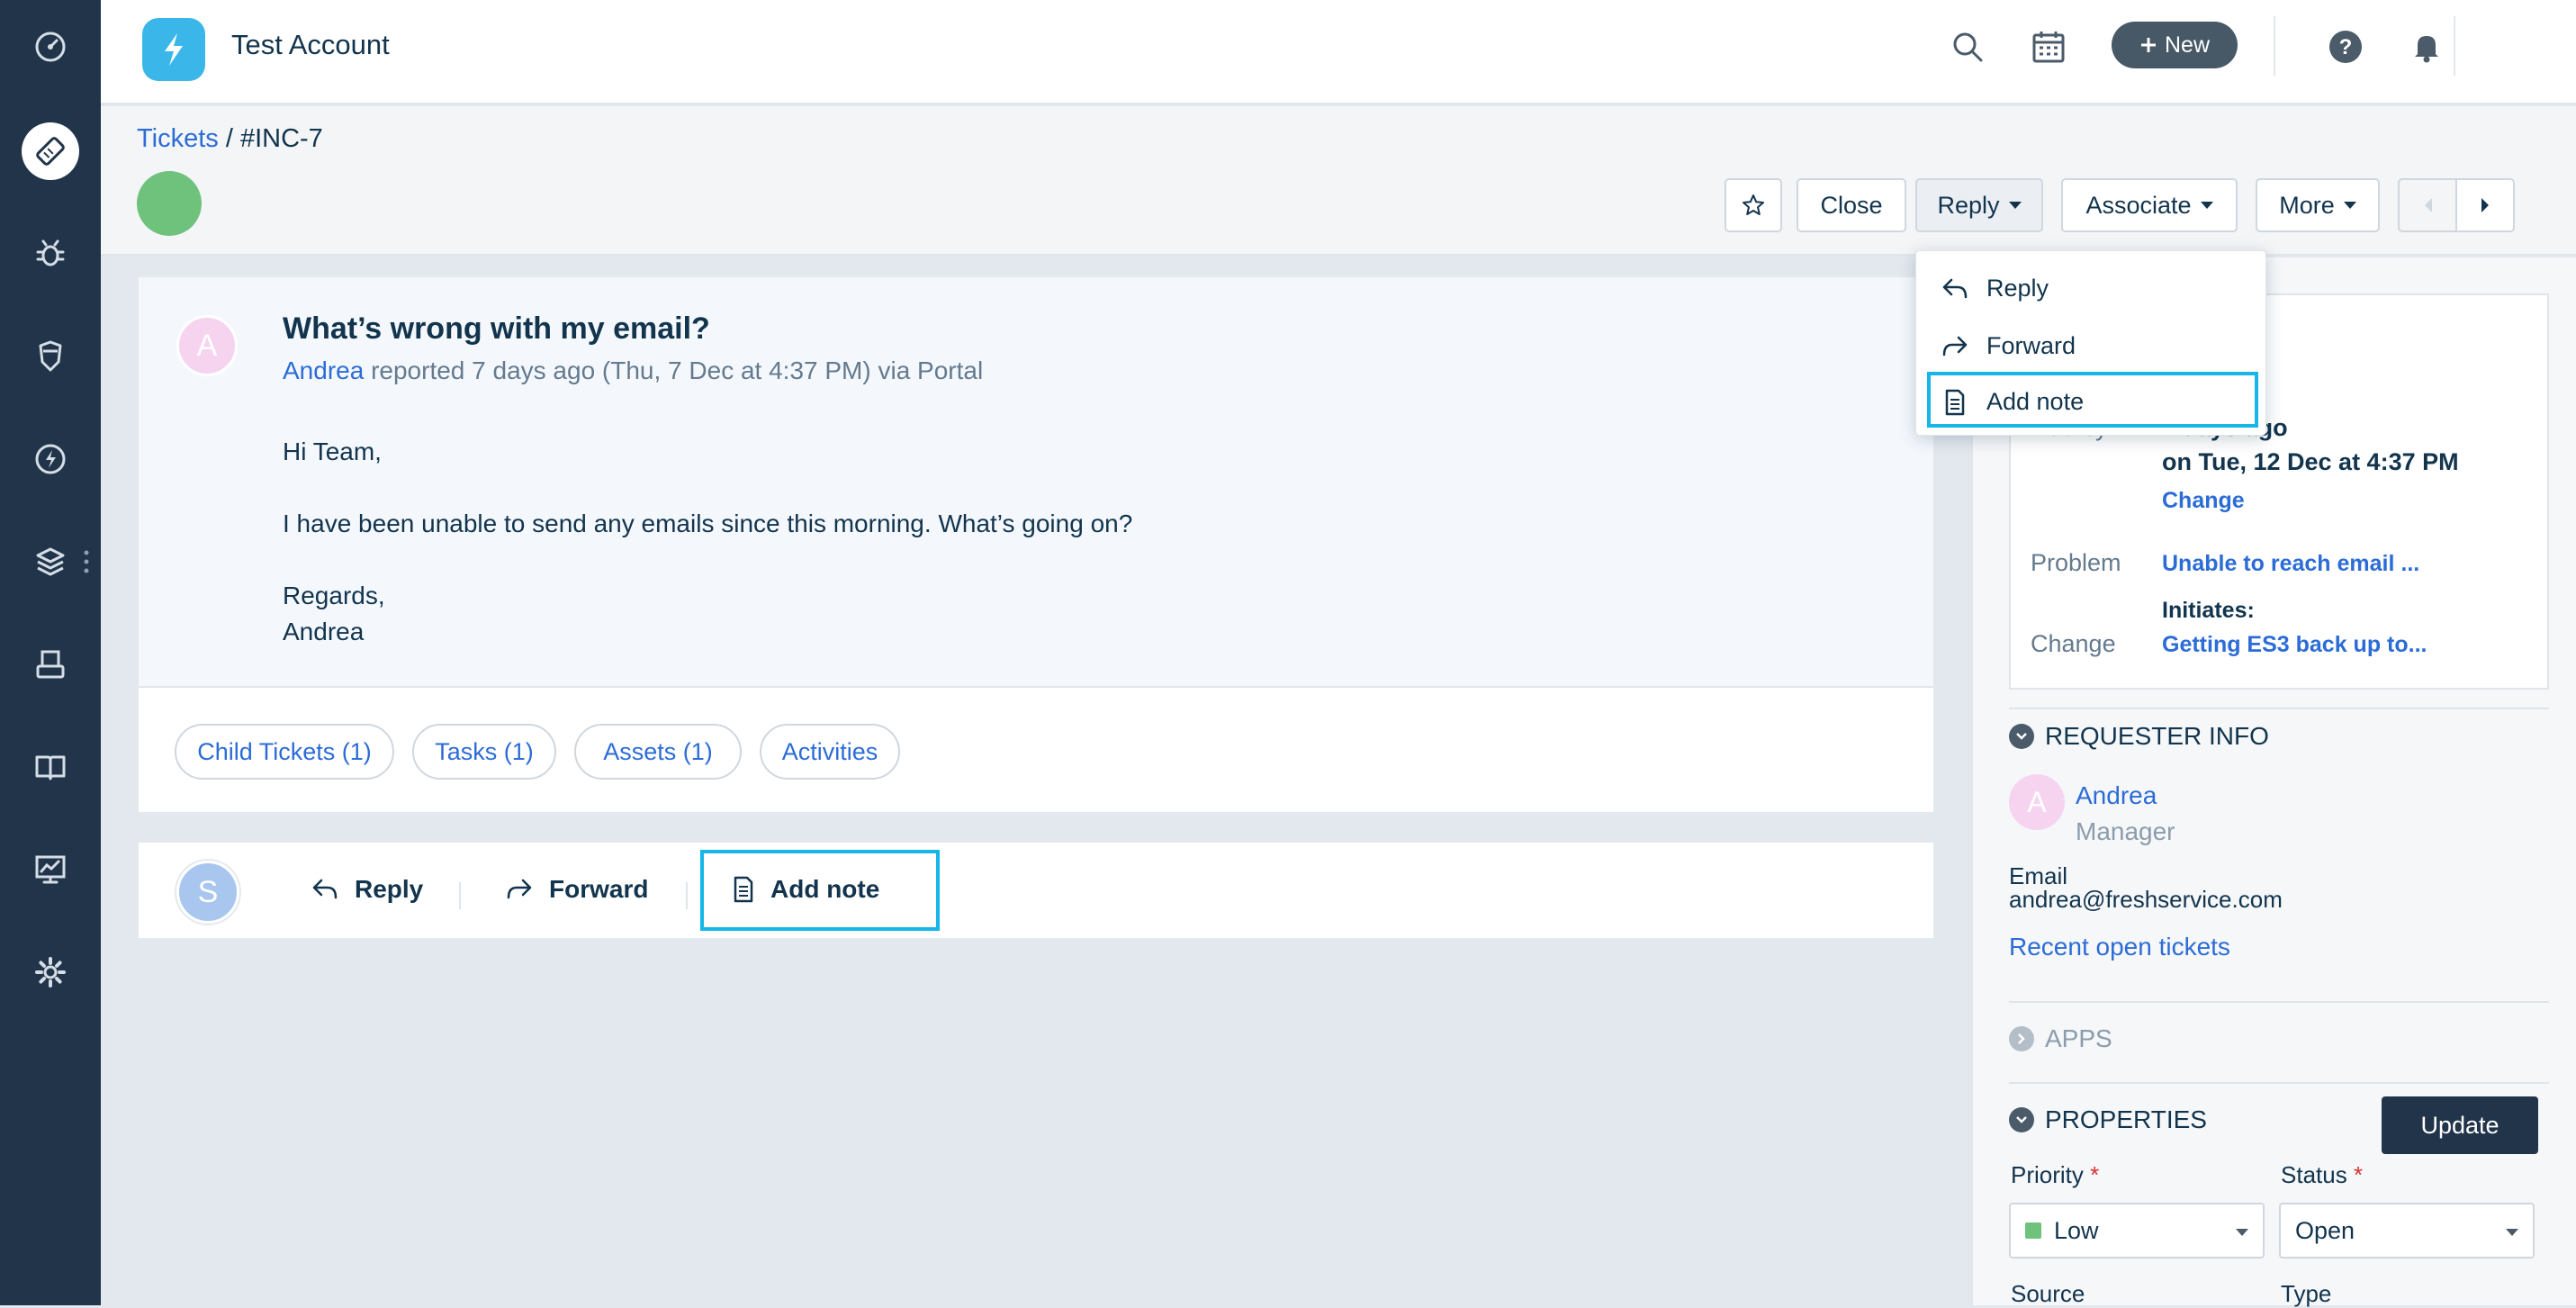 Image resolution: width=2576 pixels, height=1308 pixels. Describe the element at coordinates (50, 664) in the screenshot. I see `printer-icon` at that location.